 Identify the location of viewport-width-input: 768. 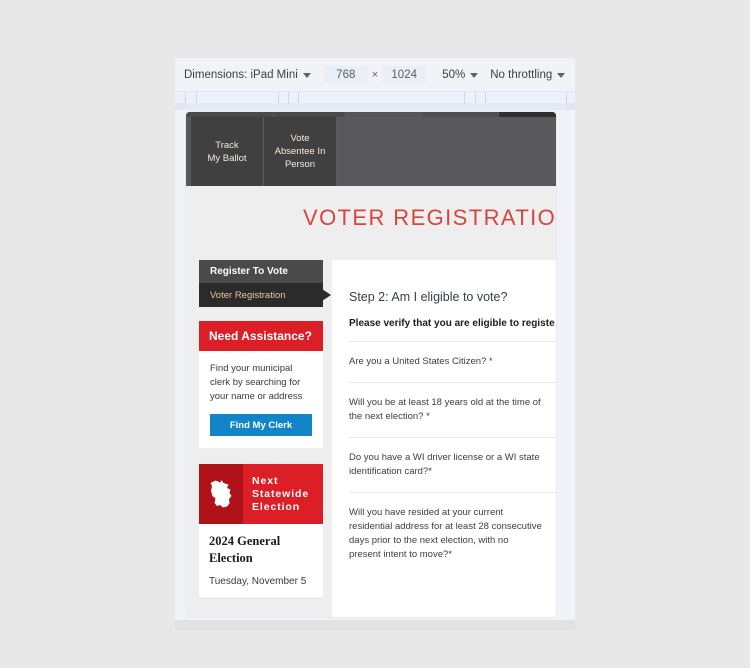
(345, 74).